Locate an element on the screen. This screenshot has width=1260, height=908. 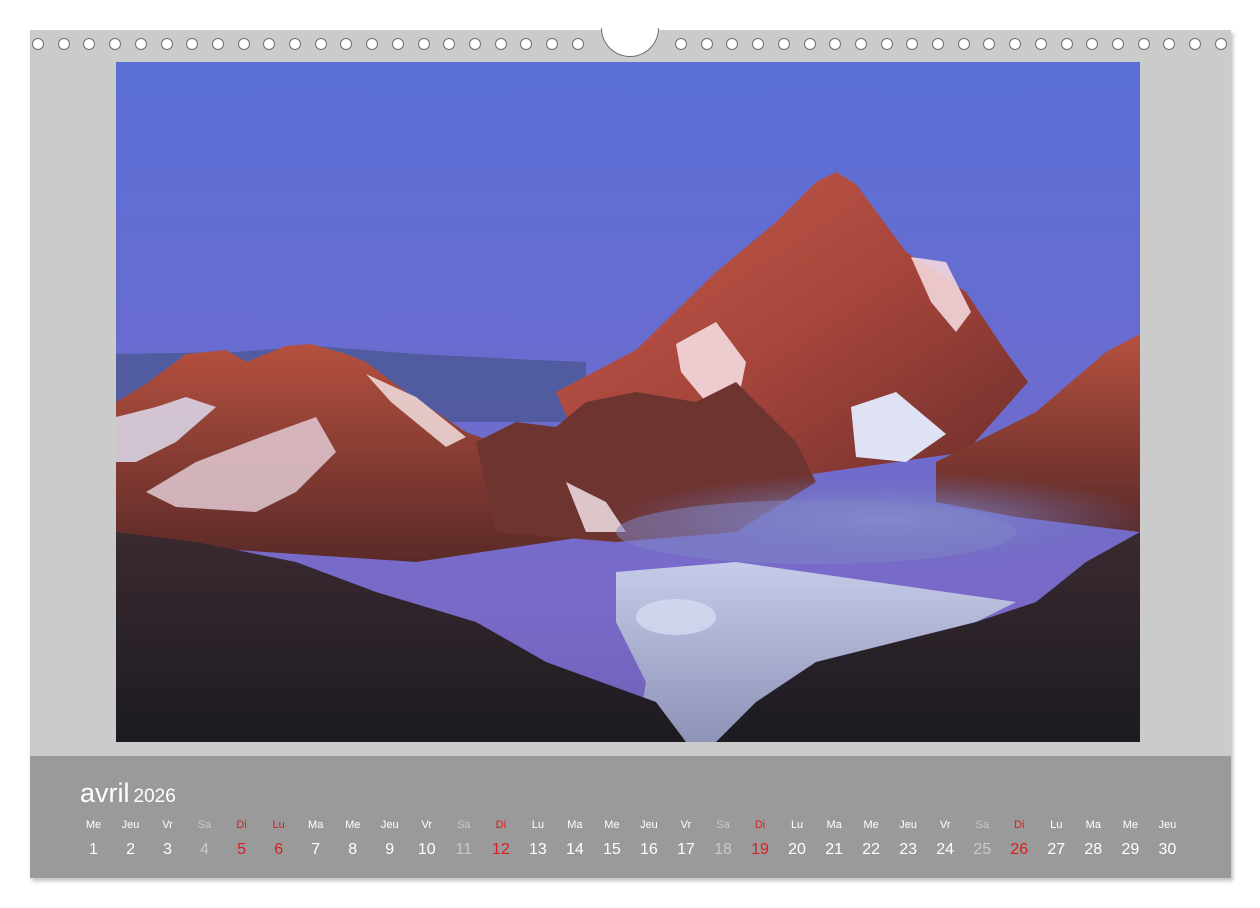
day-number: 5 is located at coordinates (242, 849).